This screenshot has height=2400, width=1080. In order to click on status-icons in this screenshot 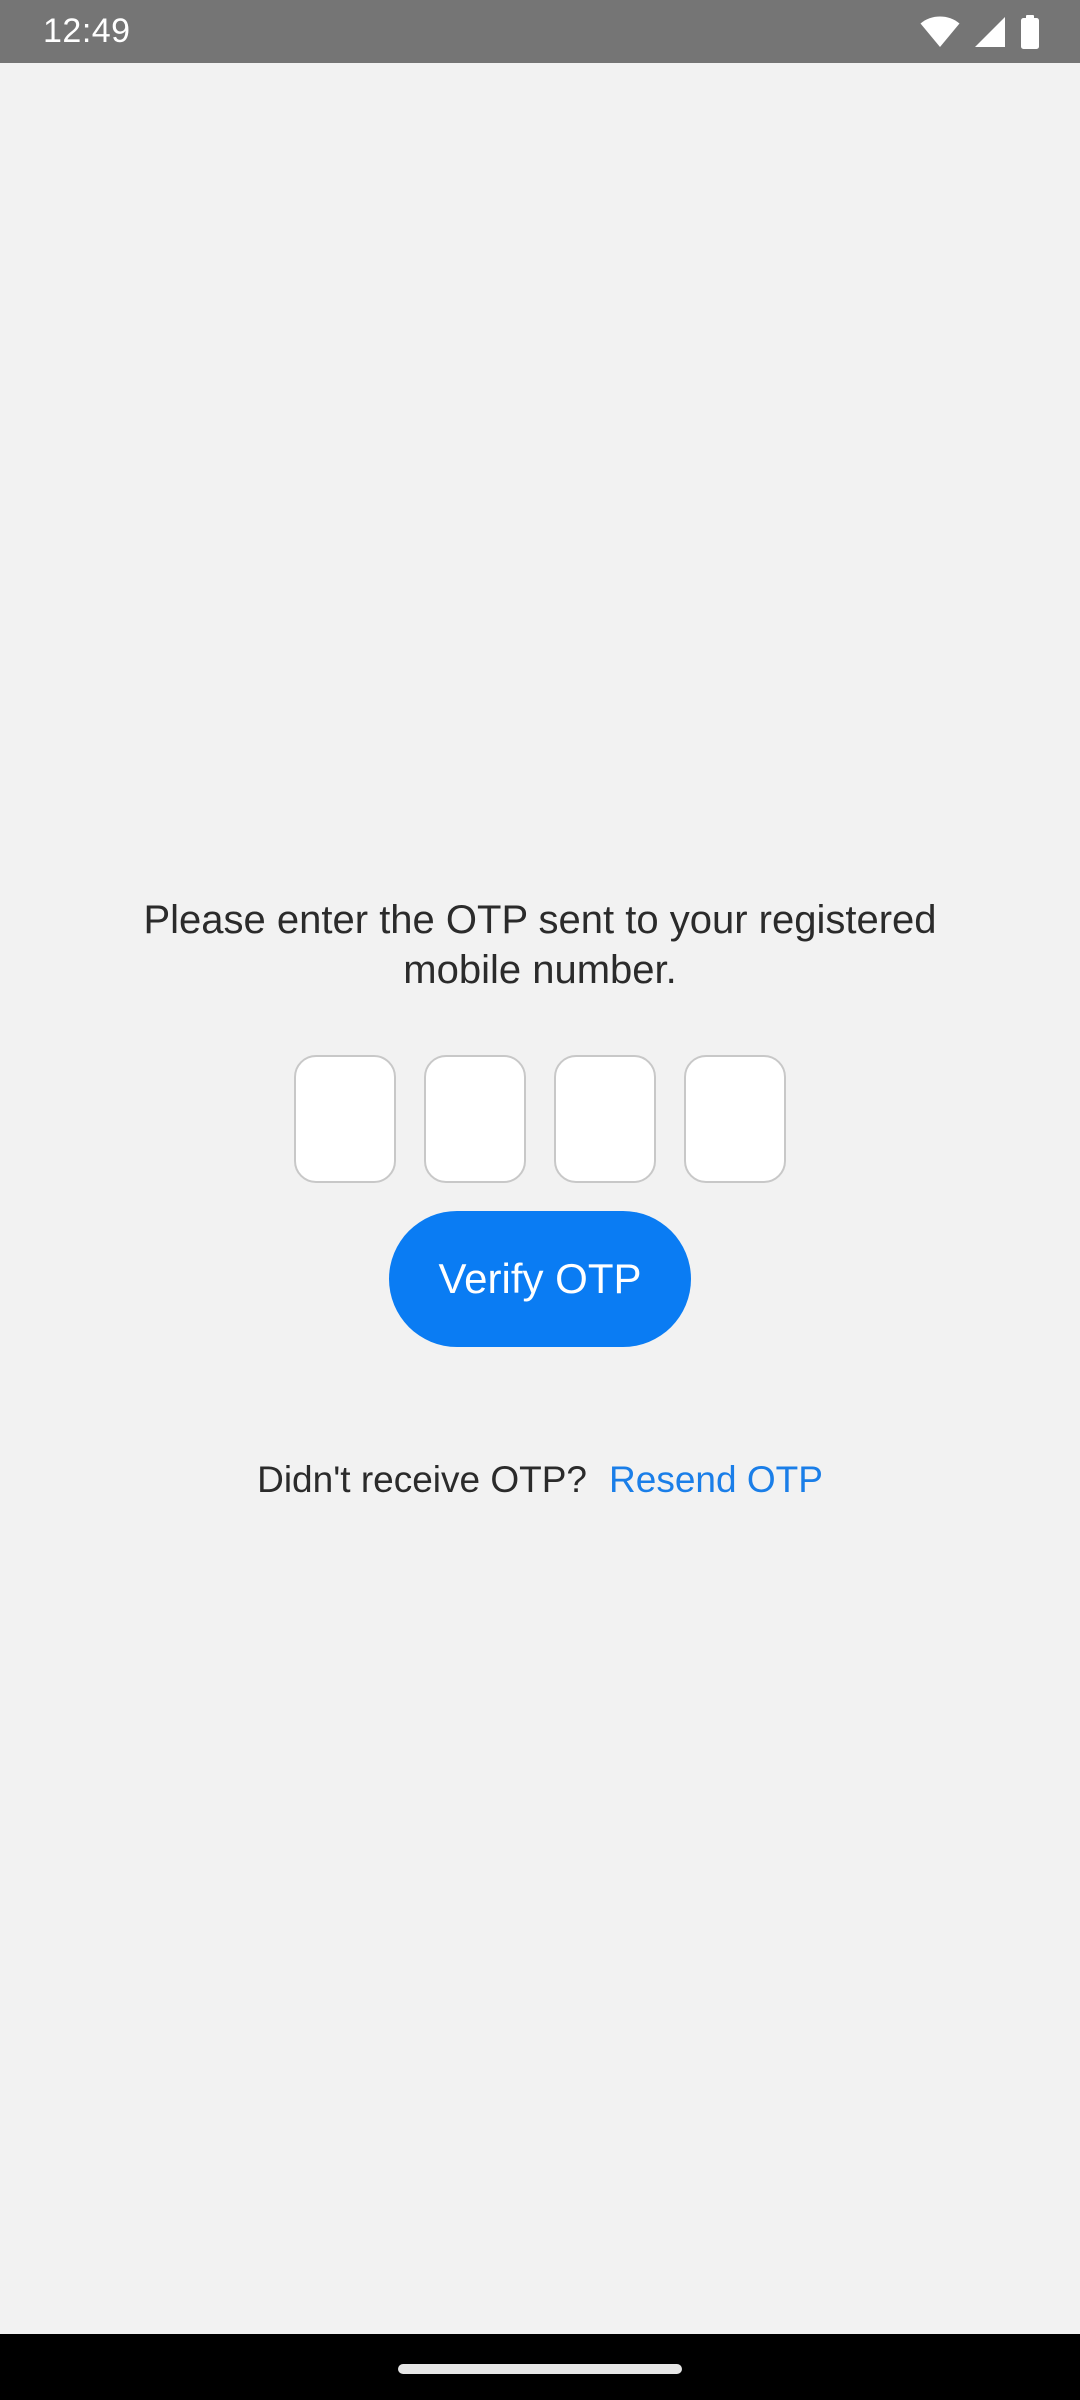, I will do `click(980, 31)`.